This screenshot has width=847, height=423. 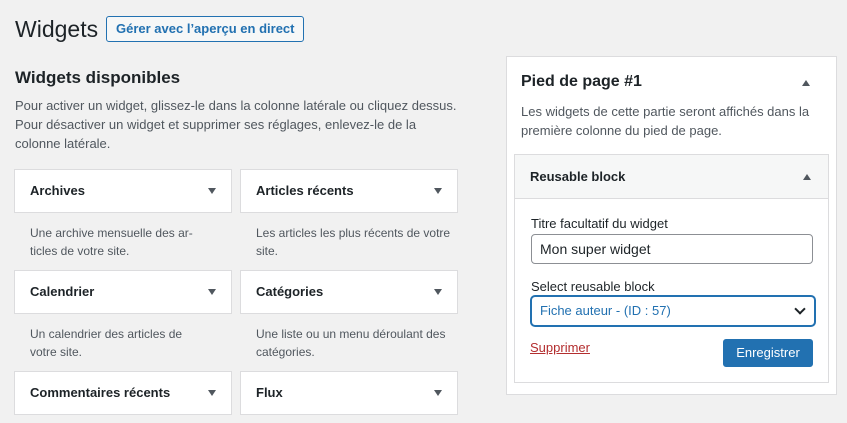 I want to click on widget-title-field-label: Titre facultatif du widget, so click(x=599, y=223).